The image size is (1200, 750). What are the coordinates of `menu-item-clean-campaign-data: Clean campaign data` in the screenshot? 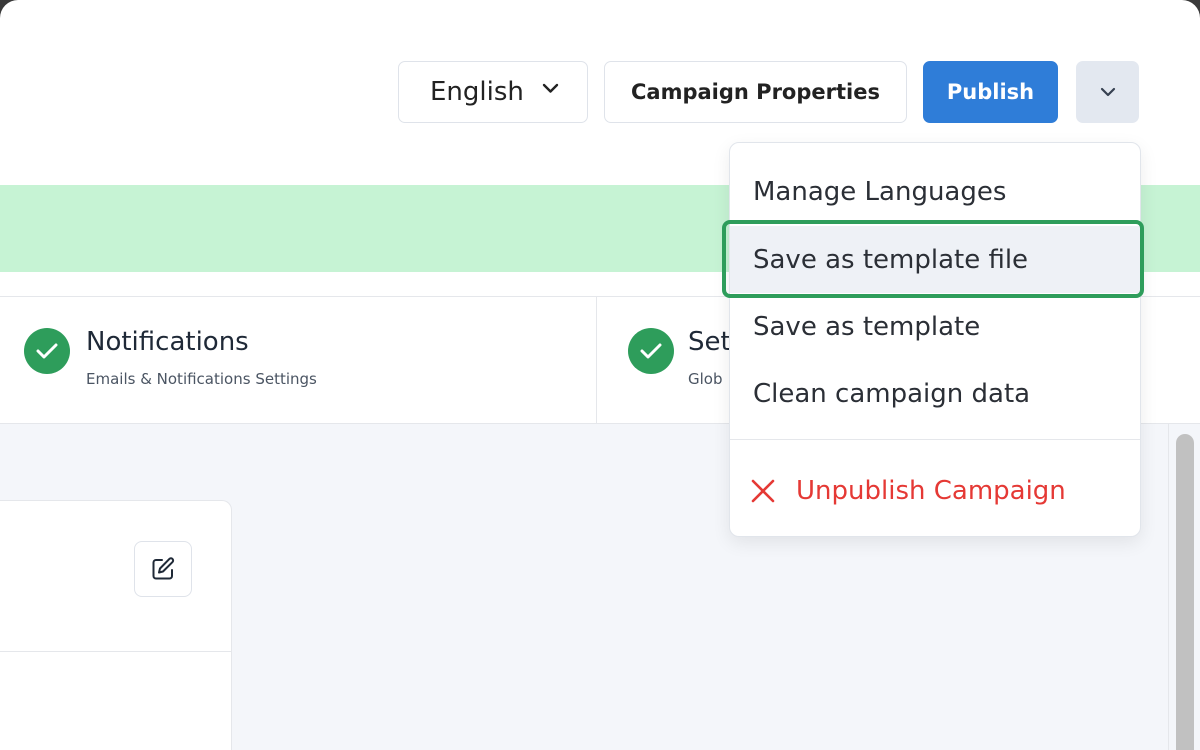 It's located at (935, 393).